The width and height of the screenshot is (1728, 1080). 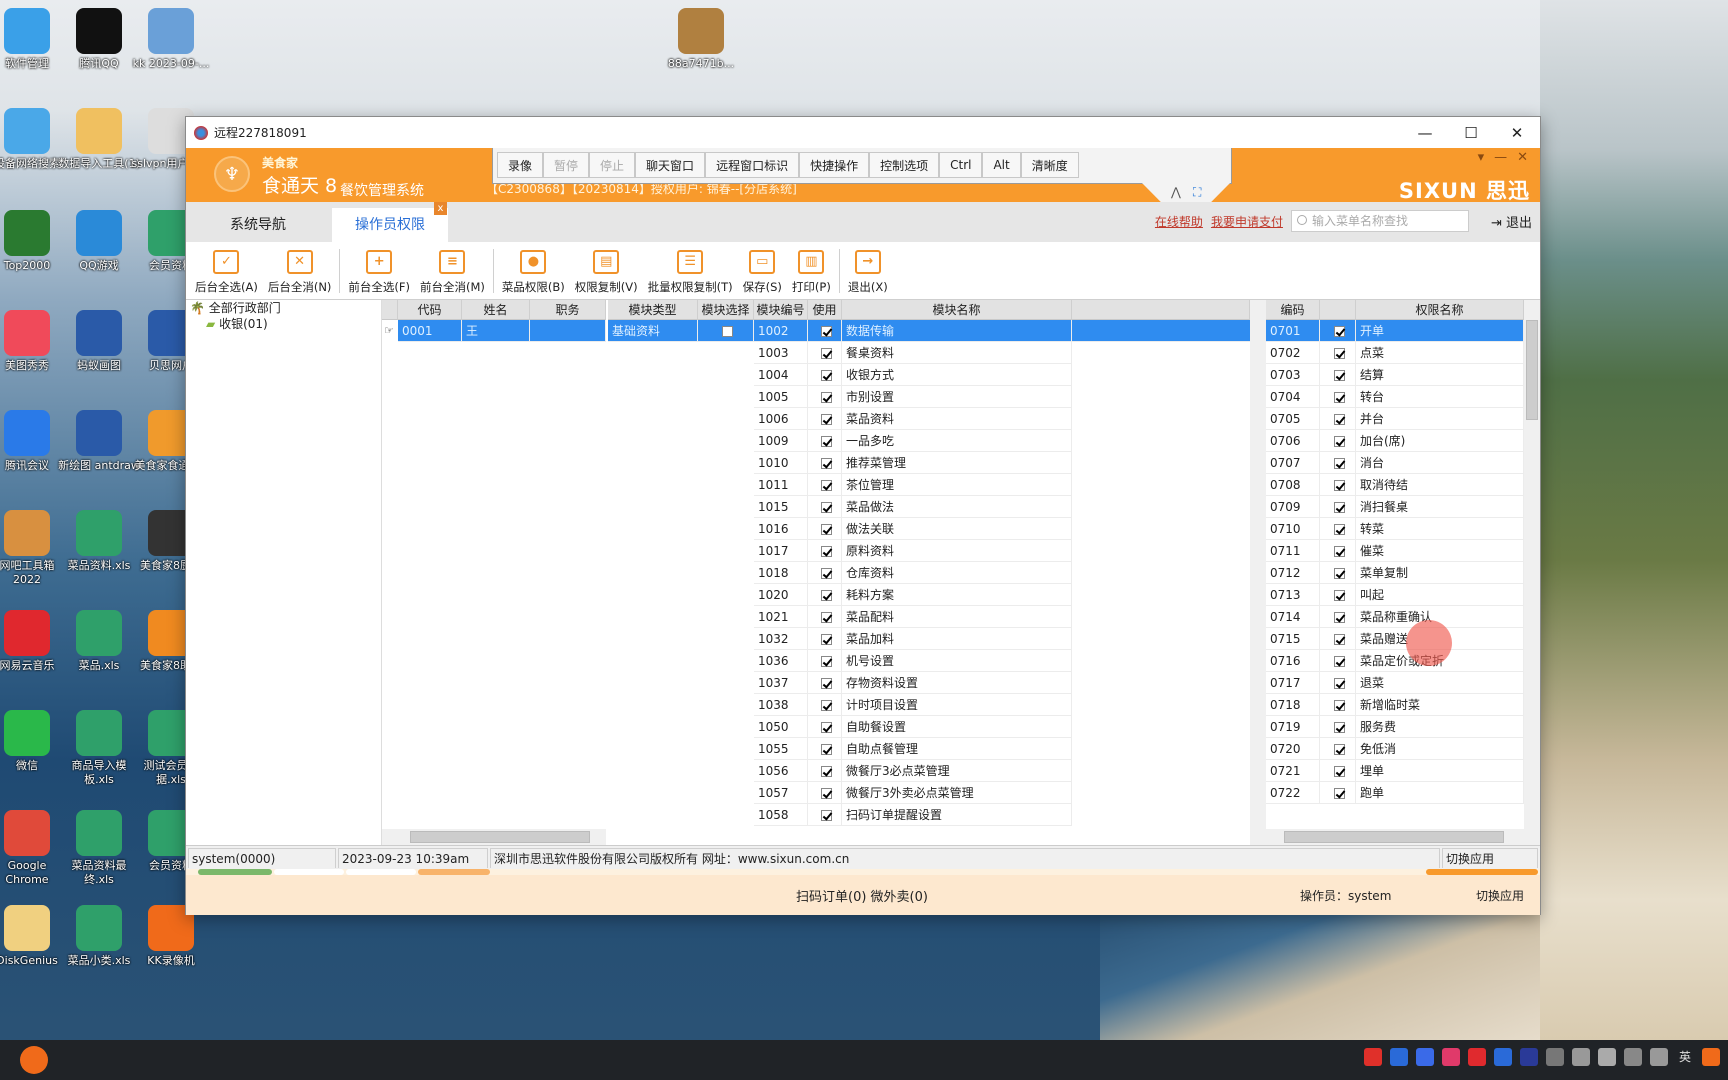 What do you see at coordinates (913, 749) in the screenshot?
I see `module-row: 1055 自助点餐管理` at bounding box center [913, 749].